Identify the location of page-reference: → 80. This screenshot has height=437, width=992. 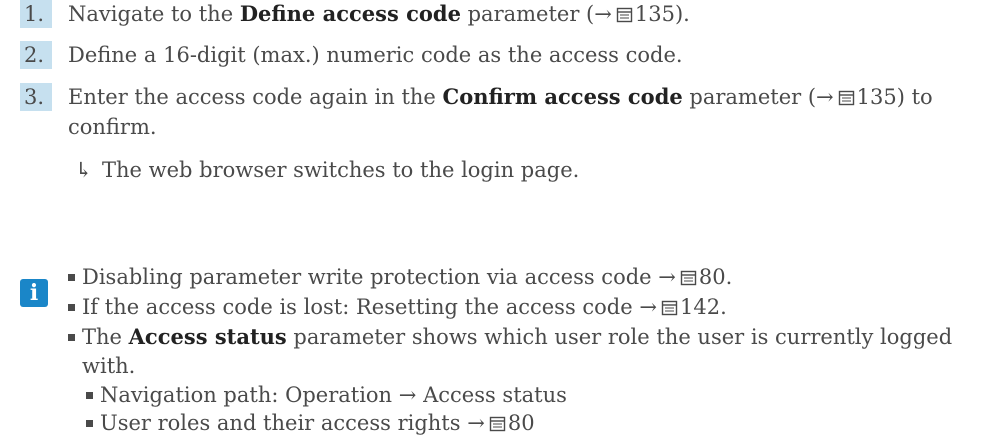
(500, 423).